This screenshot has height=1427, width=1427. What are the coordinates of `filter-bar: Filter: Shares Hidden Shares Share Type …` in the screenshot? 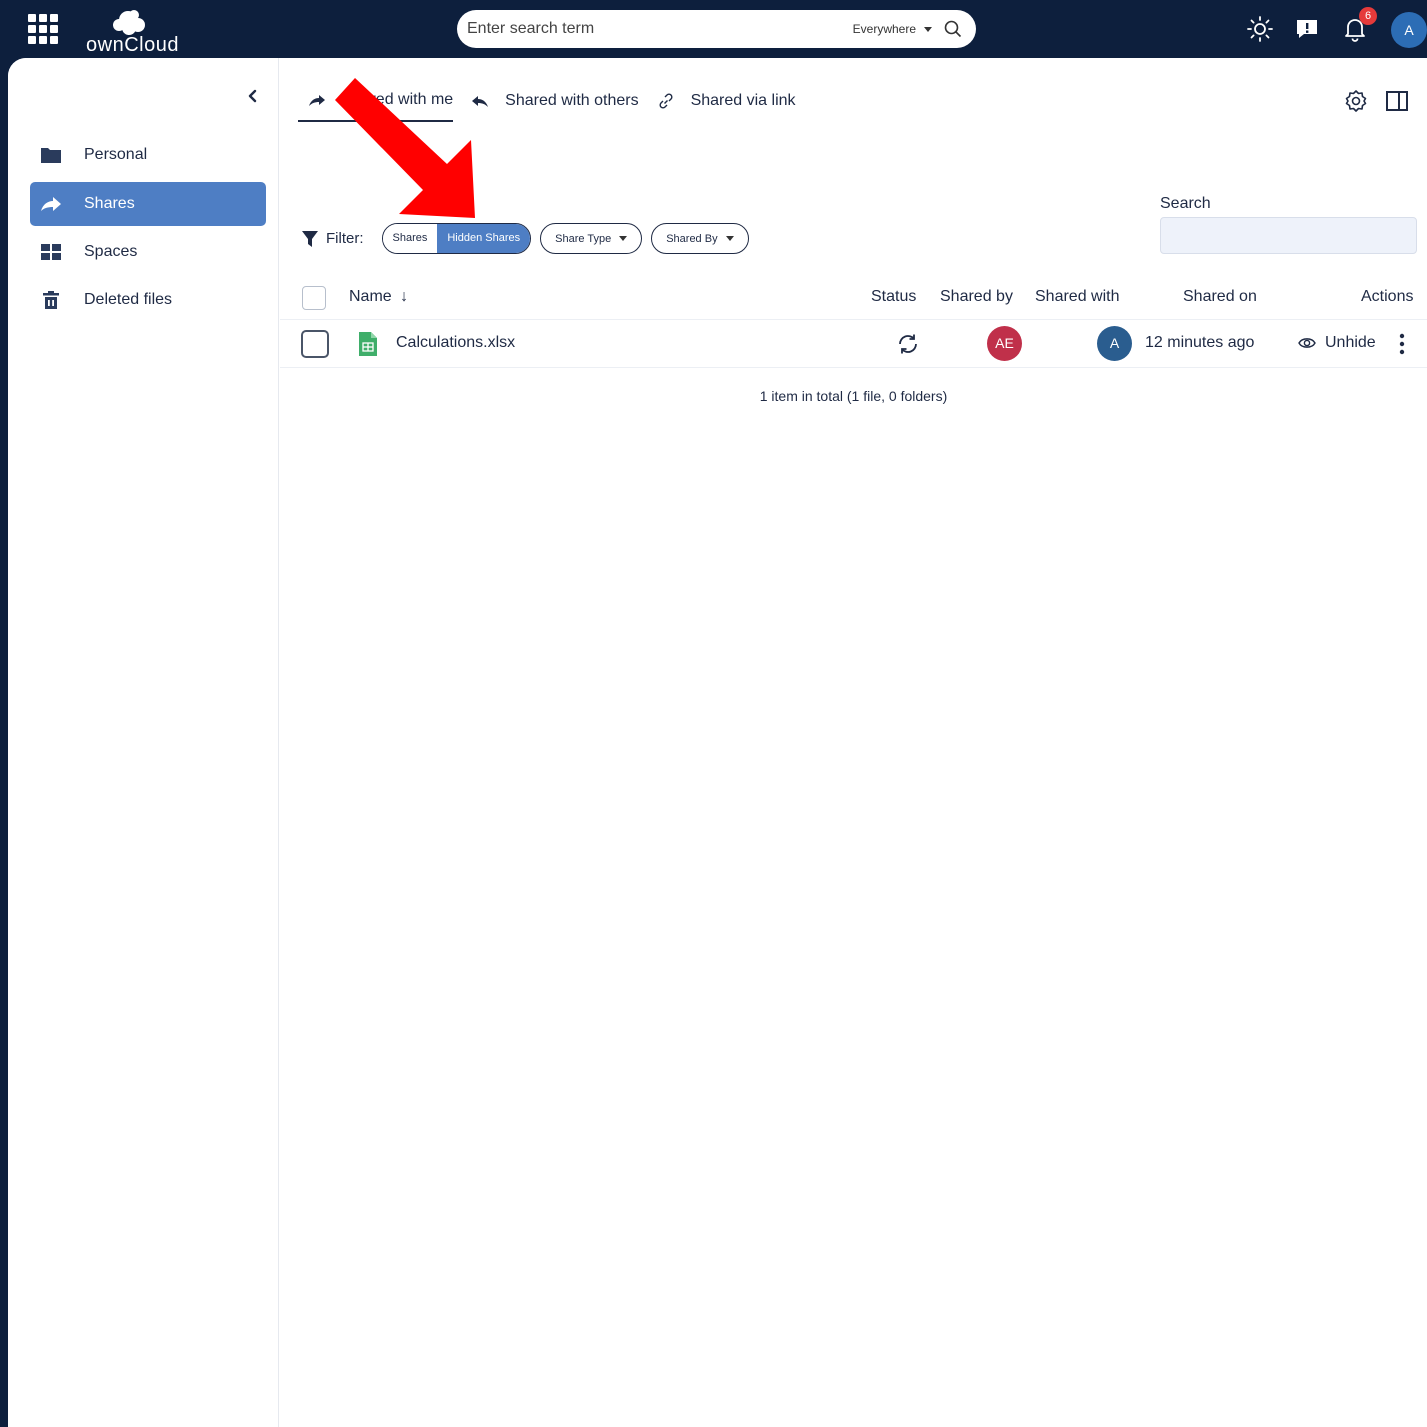 It's located at (530, 238).